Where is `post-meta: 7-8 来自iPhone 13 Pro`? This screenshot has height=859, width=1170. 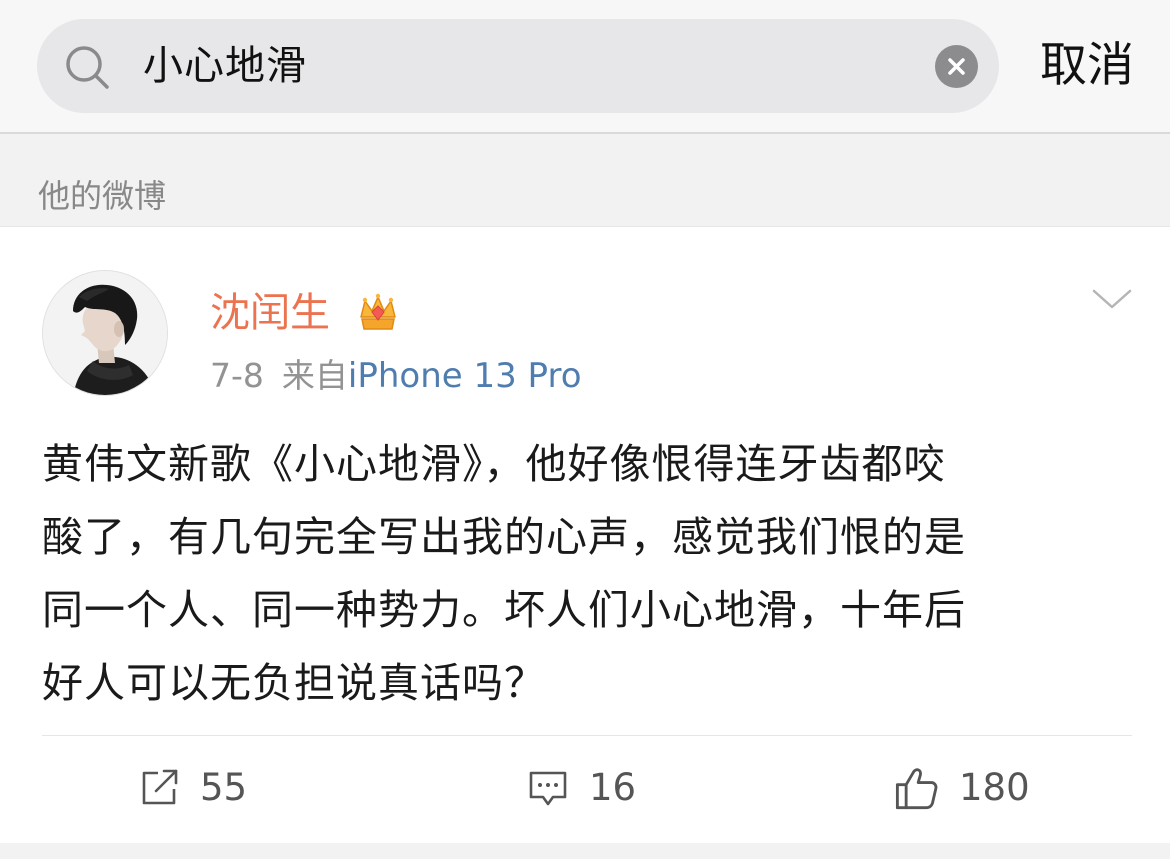 post-meta: 7-8 来自iPhone 13 Pro is located at coordinates (396, 376).